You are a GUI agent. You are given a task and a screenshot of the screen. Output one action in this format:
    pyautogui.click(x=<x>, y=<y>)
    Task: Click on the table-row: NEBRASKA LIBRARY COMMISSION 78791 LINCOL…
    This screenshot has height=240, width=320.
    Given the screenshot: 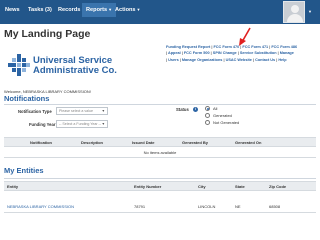 What is the action you would take?
    pyautogui.click(x=160, y=207)
    